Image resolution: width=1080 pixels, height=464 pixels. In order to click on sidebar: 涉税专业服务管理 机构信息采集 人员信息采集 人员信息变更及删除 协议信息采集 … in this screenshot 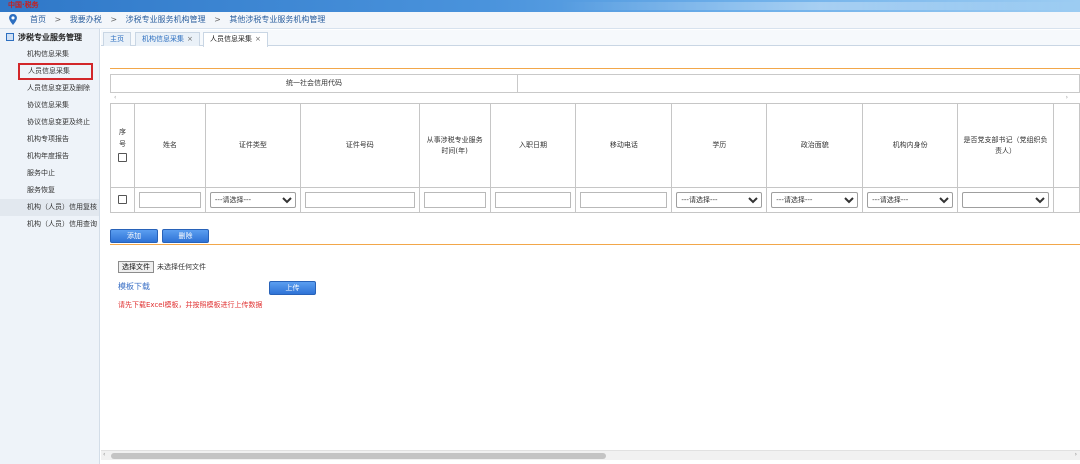, I will do `click(50, 246)`.